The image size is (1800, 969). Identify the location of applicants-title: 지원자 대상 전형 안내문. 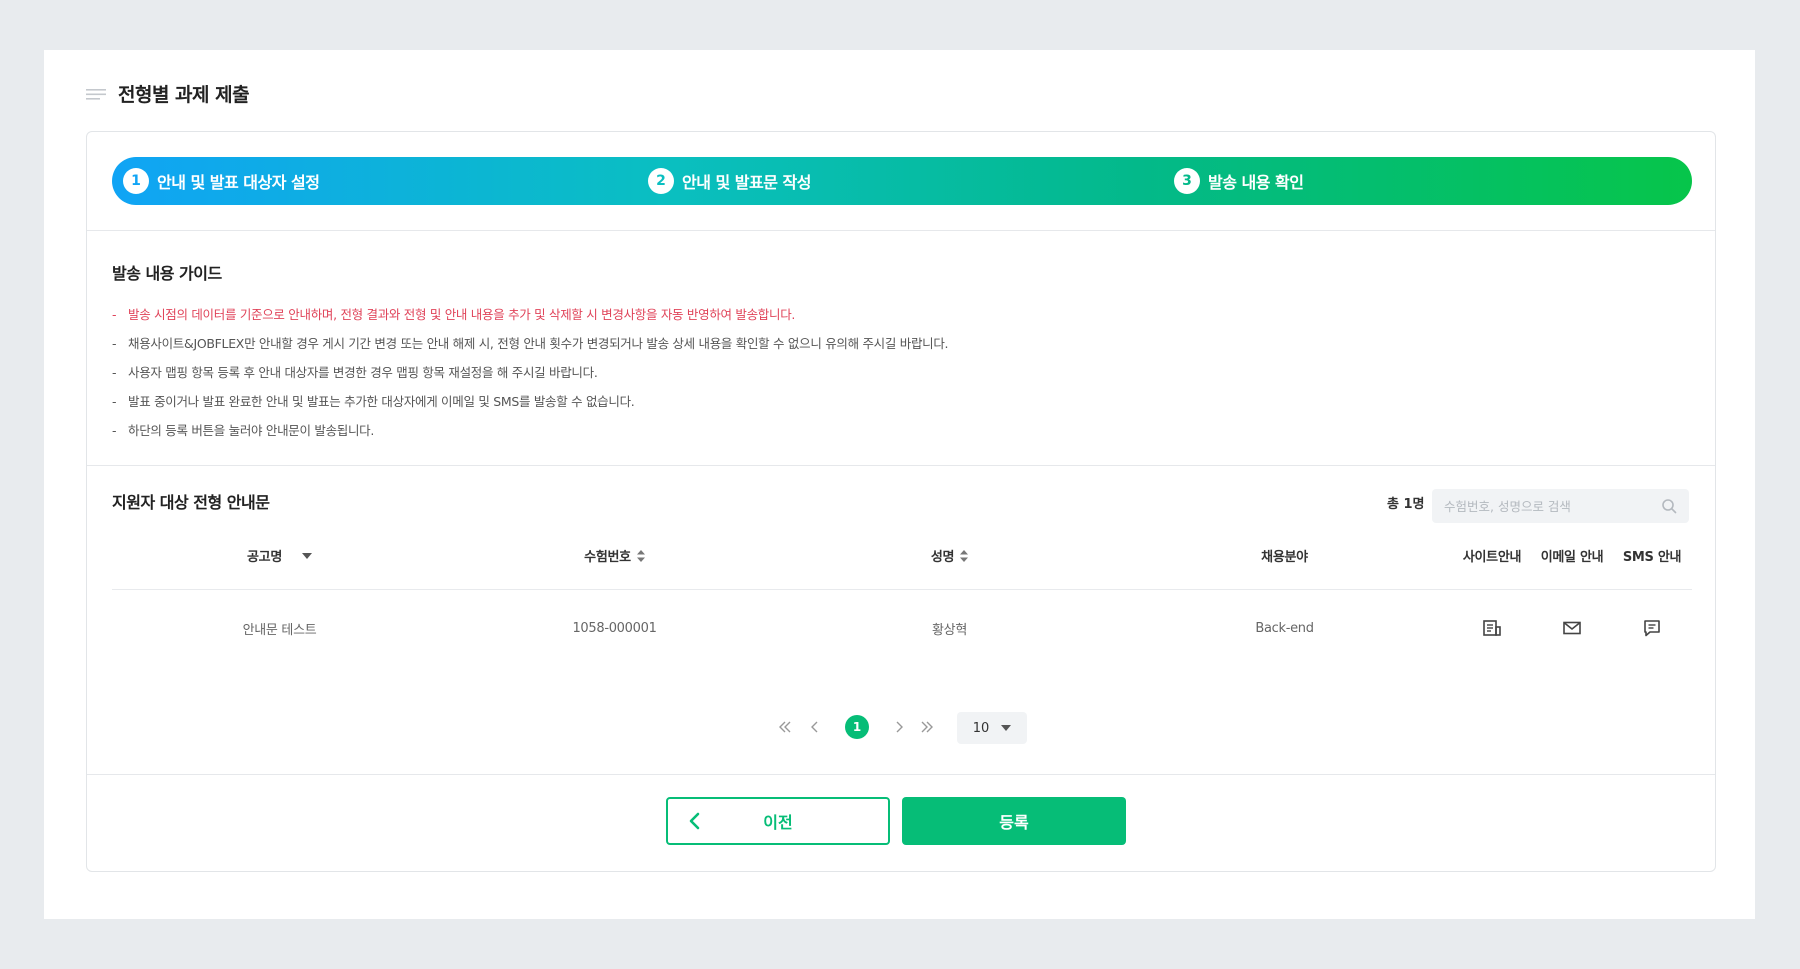
(191, 502).